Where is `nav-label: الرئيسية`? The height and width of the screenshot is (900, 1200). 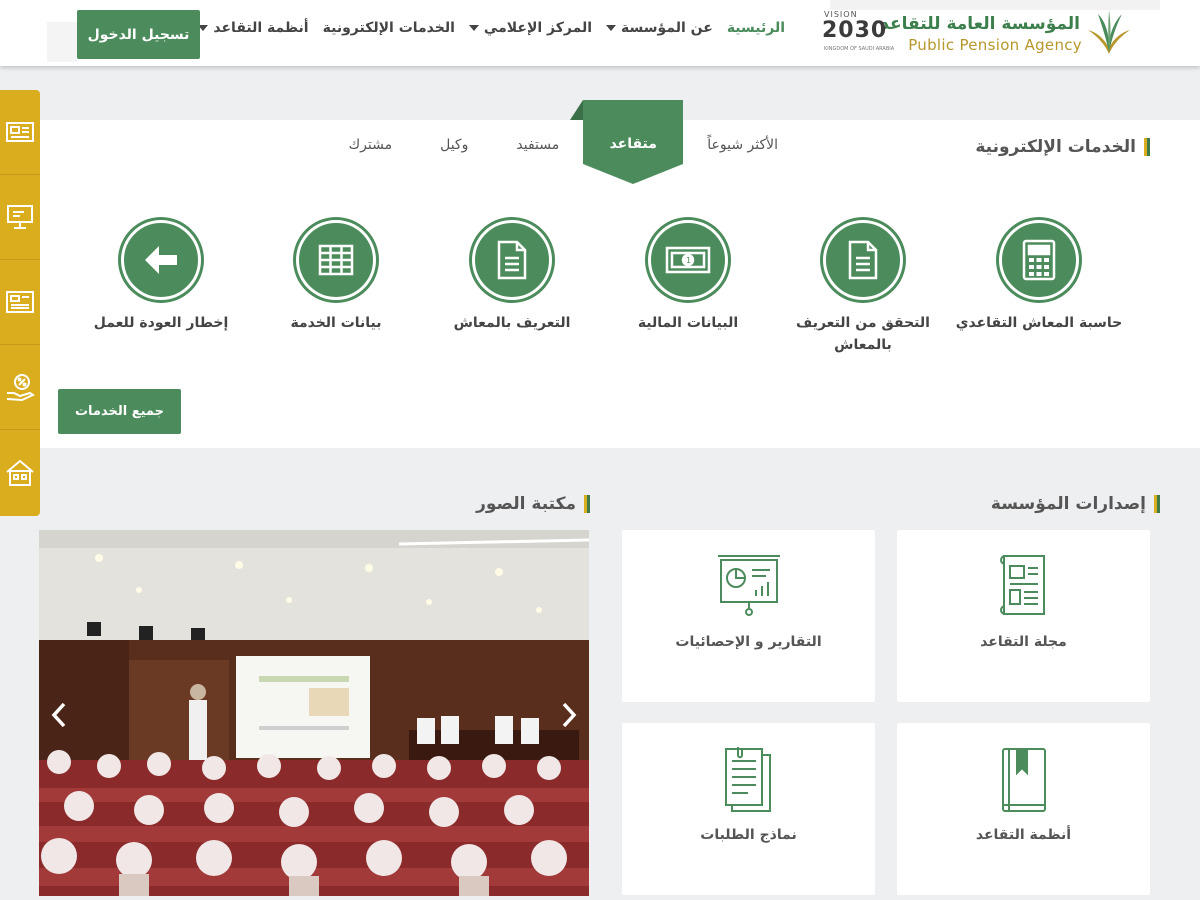 nav-label: الرئيسية is located at coordinates (755, 28).